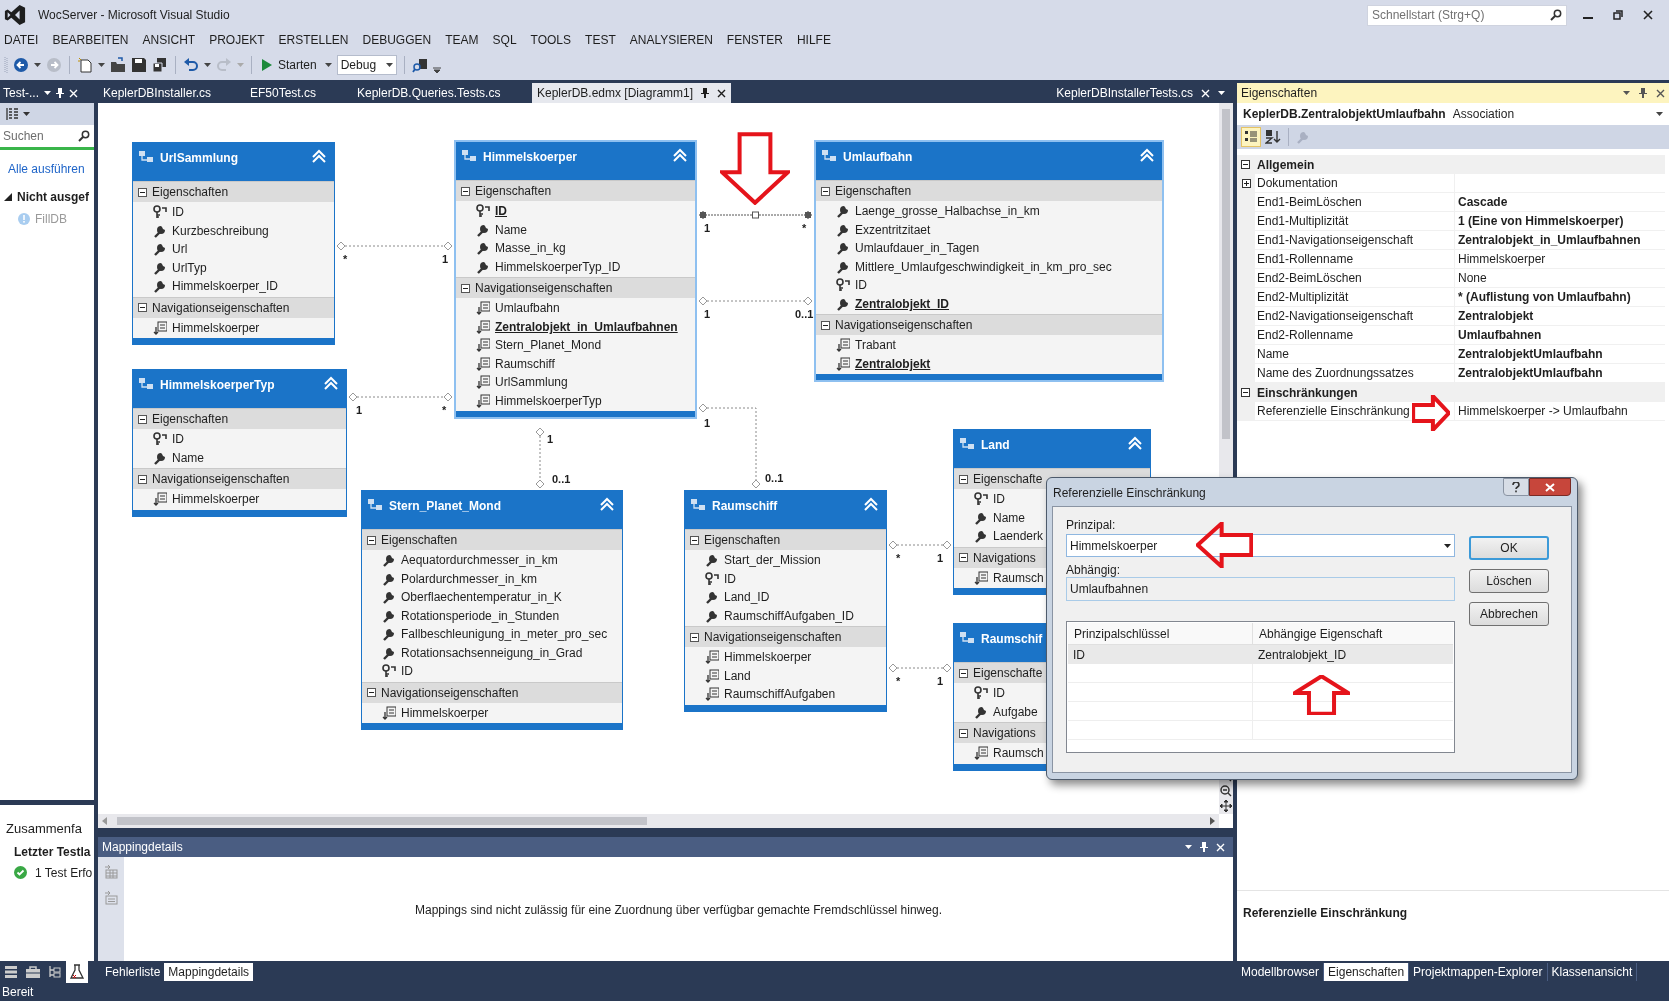  What do you see at coordinates (878, 157) in the screenshot?
I see `entity-title: Umlaufbahn` at bounding box center [878, 157].